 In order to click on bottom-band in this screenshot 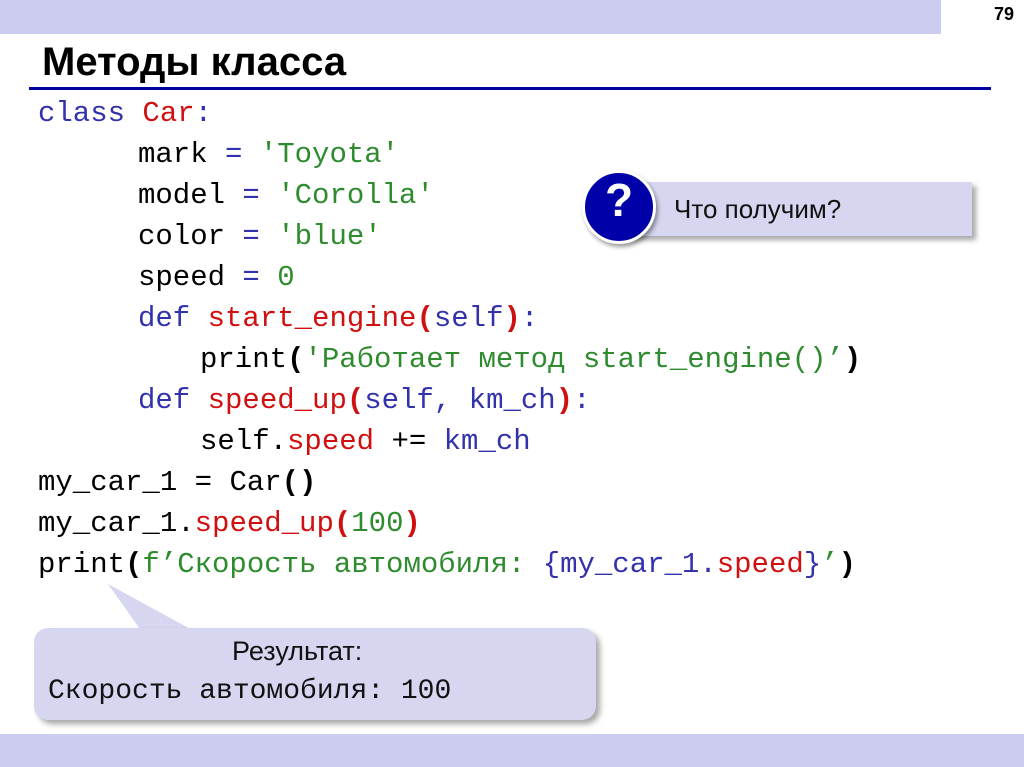, I will do `click(512, 750)`.